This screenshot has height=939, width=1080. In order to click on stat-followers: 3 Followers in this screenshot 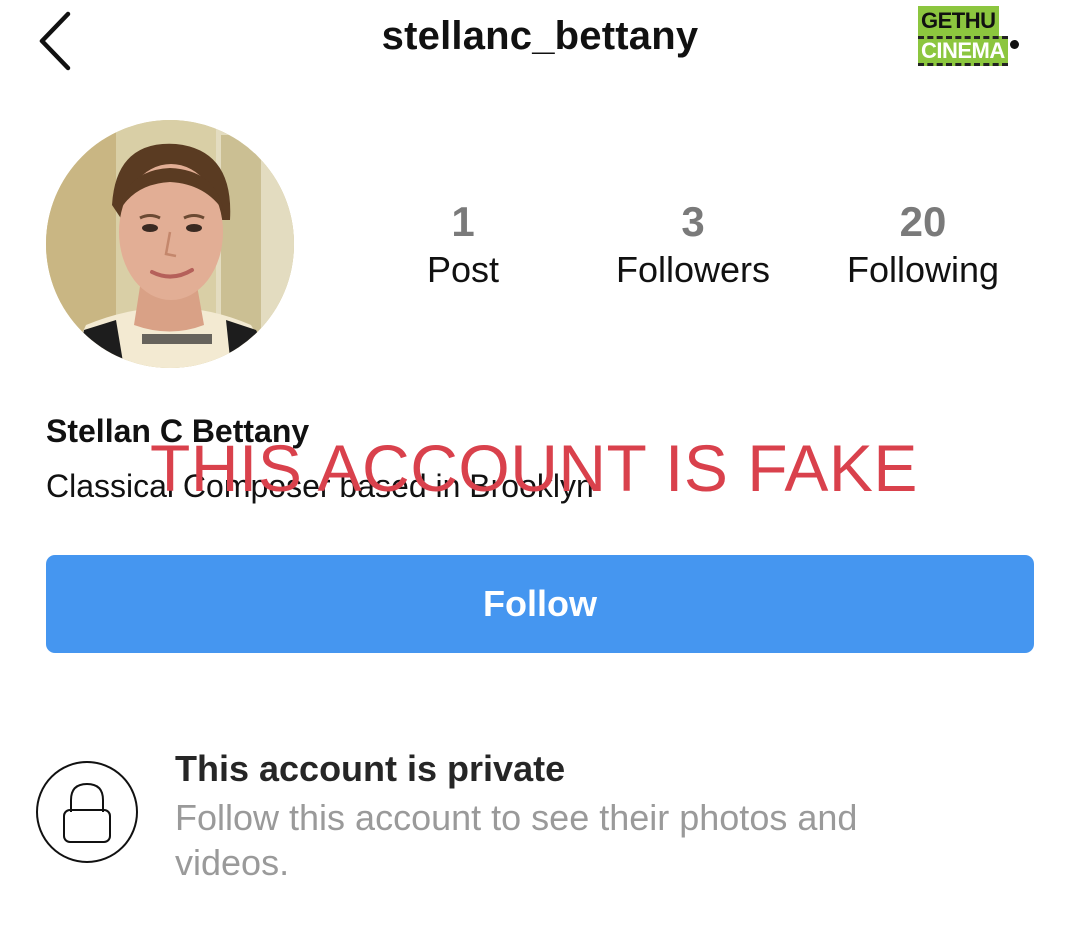, I will do `click(693, 244)`.